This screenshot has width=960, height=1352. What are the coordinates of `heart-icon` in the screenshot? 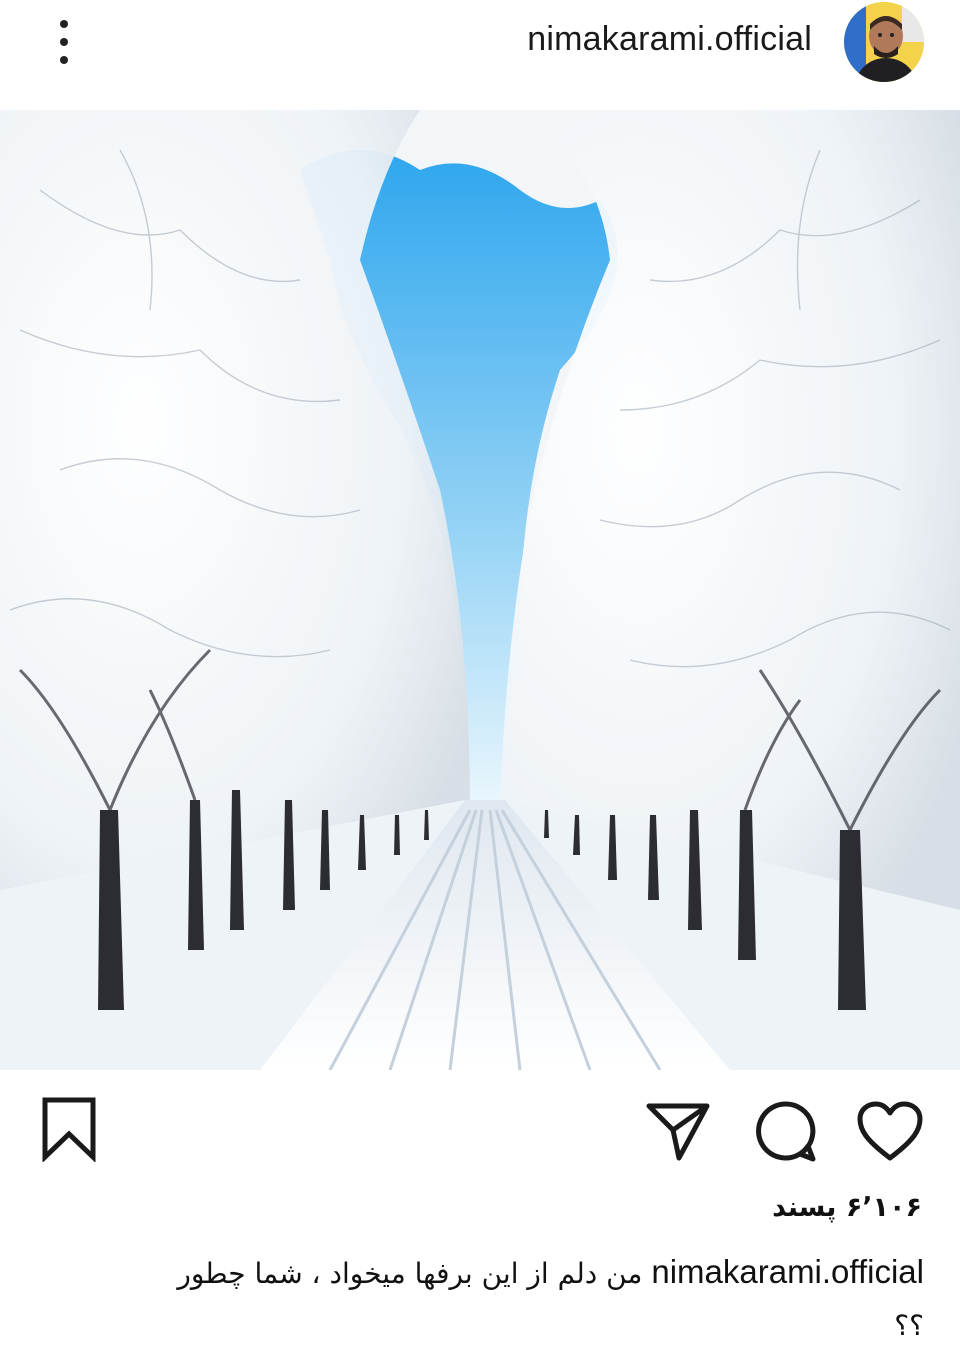 It's located at (890, 1131).